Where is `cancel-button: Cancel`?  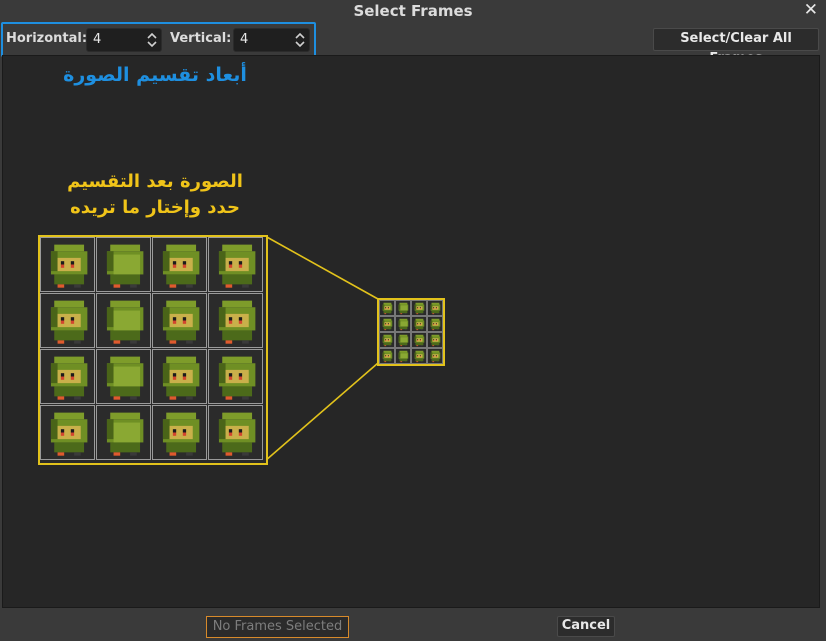 cancel-button: Cancel is located at coordinates (586, 626).